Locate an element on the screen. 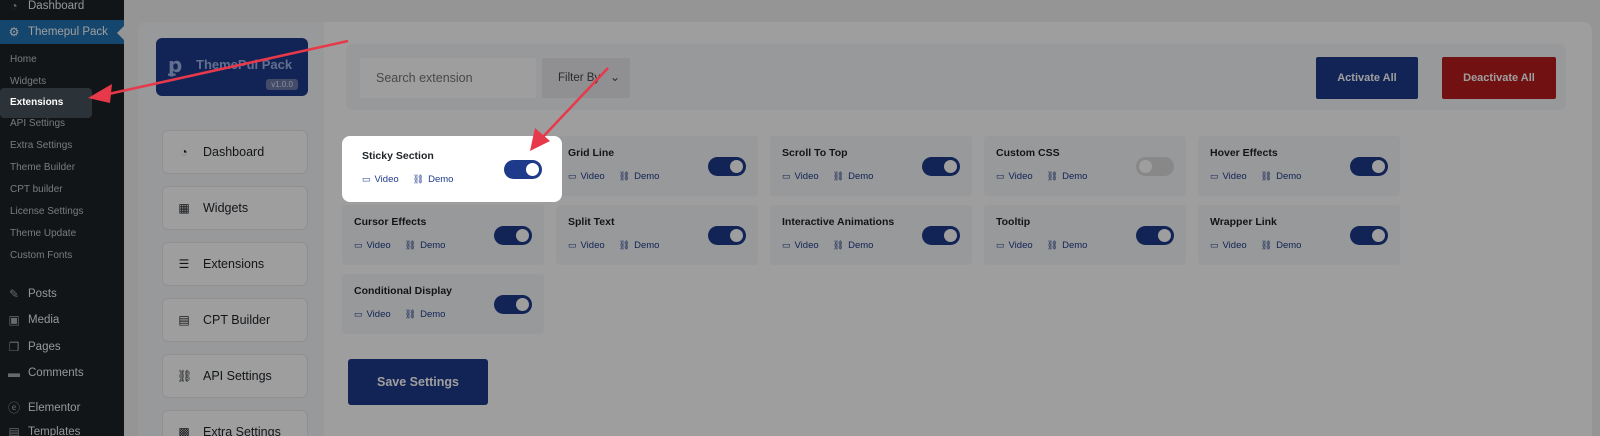 The image size is (1600, 436). nav-label: Extensions is located at coordinates (234, 264).